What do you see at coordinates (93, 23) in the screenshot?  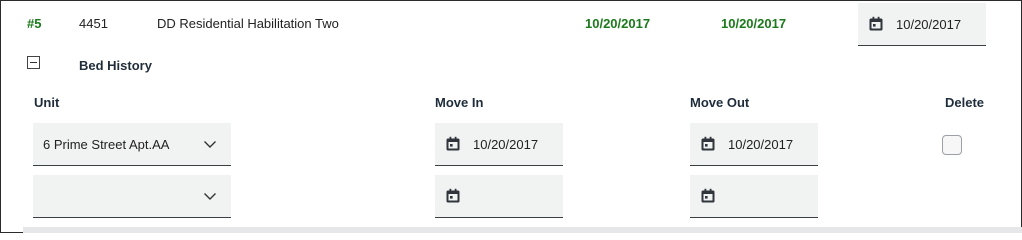 I see `record-id: 4451` at bounding box center [93, 23].